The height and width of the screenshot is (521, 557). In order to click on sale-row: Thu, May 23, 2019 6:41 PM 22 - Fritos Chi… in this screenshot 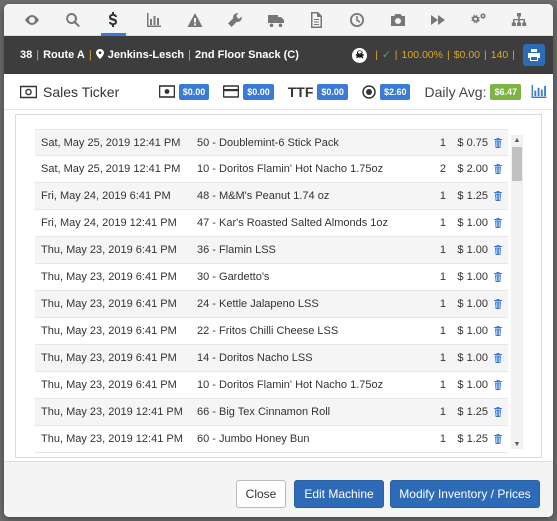, I will do `click(271, 331)`.